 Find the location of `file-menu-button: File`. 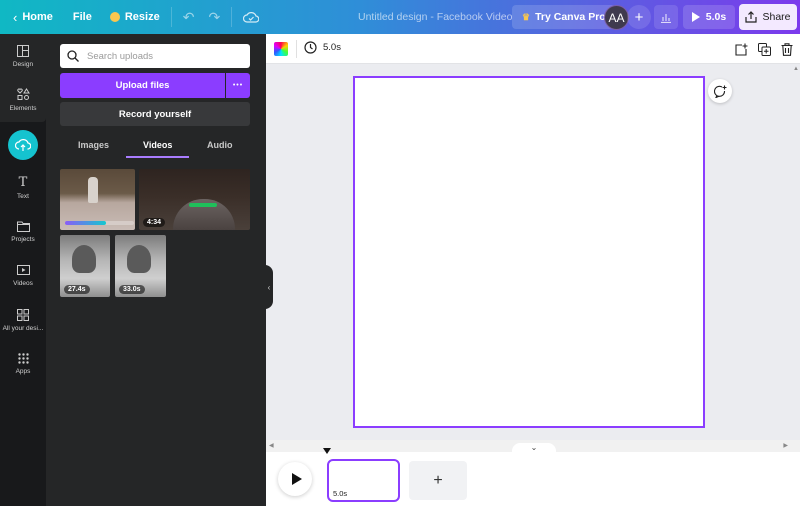

file-menu-button: File is located at coordinates (82, 17).